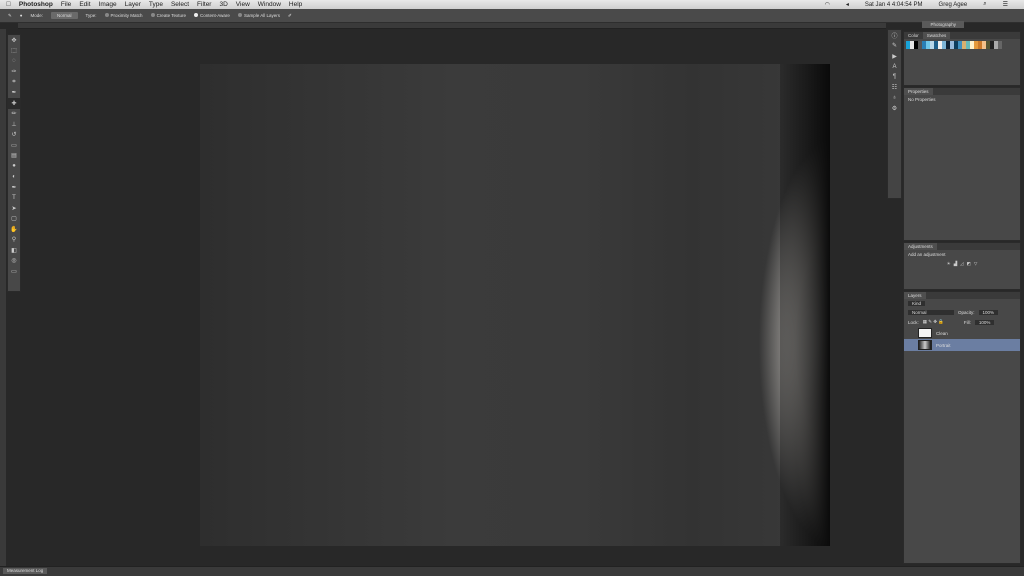 The image size is (1024, 576). Describe the element at coordinates (920, 246) in the screenshot. I see `tab-adjustments: Adjustments` at that location.